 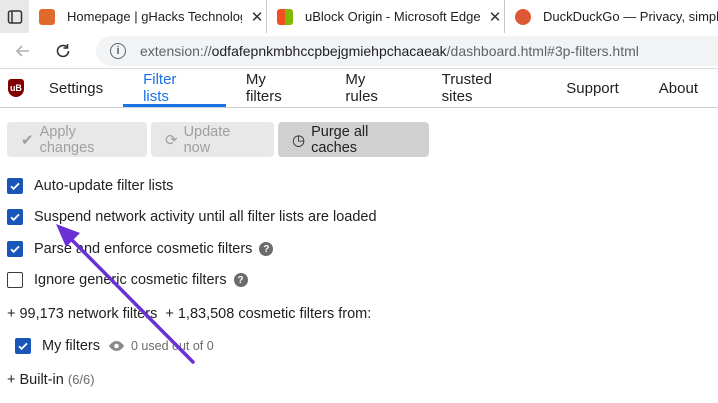 I want to click on url-scheme: extension://, so click(x=176, y=50).